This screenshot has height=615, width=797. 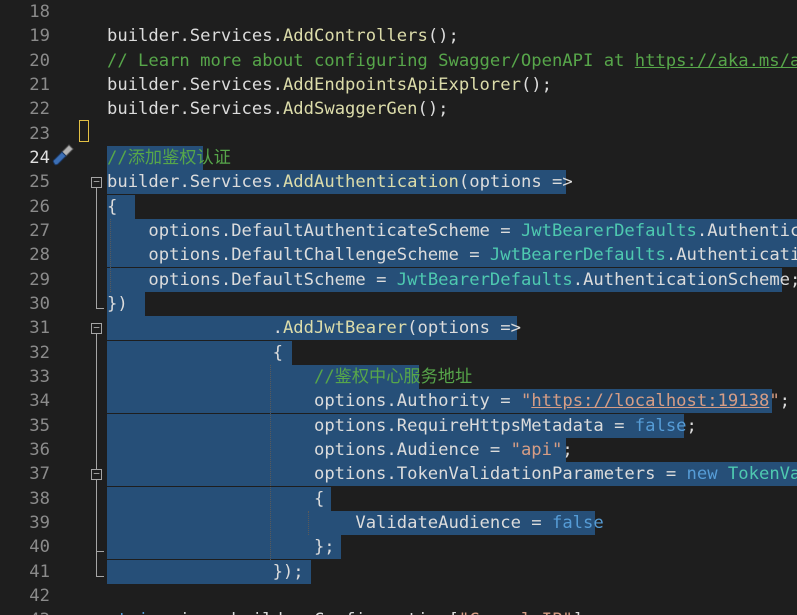 What do you see at coordinates (438, 522) in the screenshot?
I see `code-token: ValidateAudience` at bounding box center [438, 522].